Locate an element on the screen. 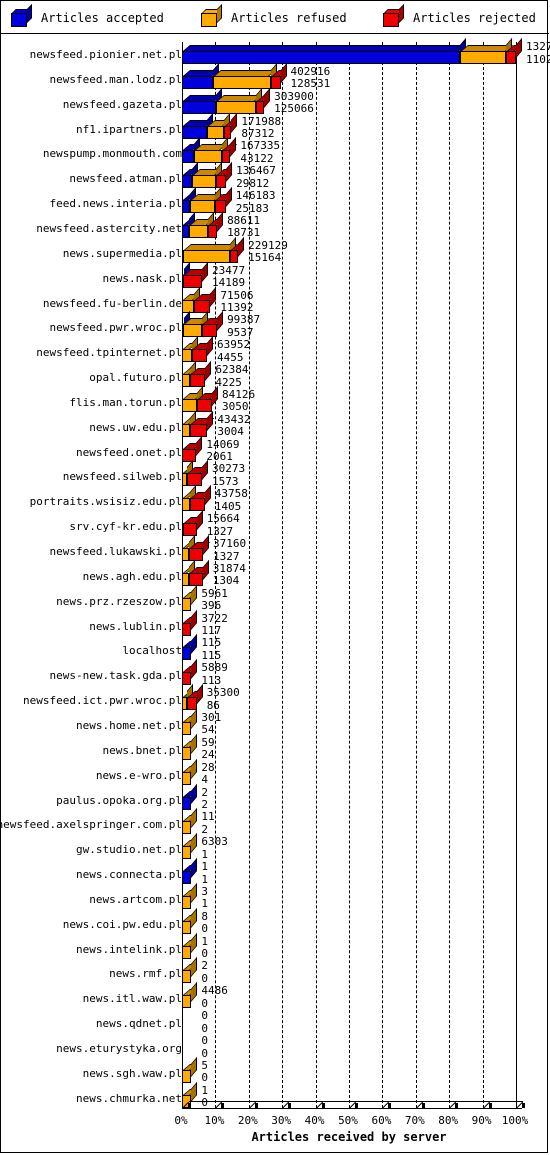  row-value-labels: 5961 396 is located at coordinates (214, 600).